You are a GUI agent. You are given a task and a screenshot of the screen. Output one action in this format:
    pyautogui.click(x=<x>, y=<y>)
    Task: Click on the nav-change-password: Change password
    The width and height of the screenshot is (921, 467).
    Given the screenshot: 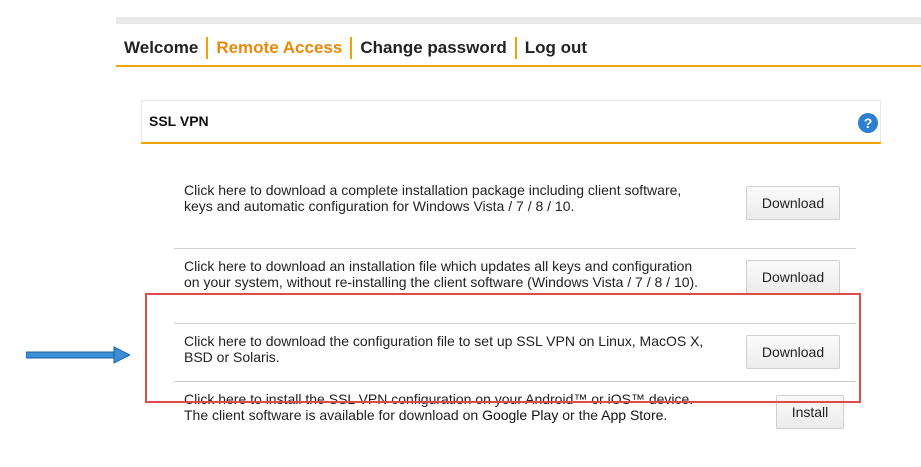 What is the action you would take?
    pyautogui.click(x=433, y=48)
    